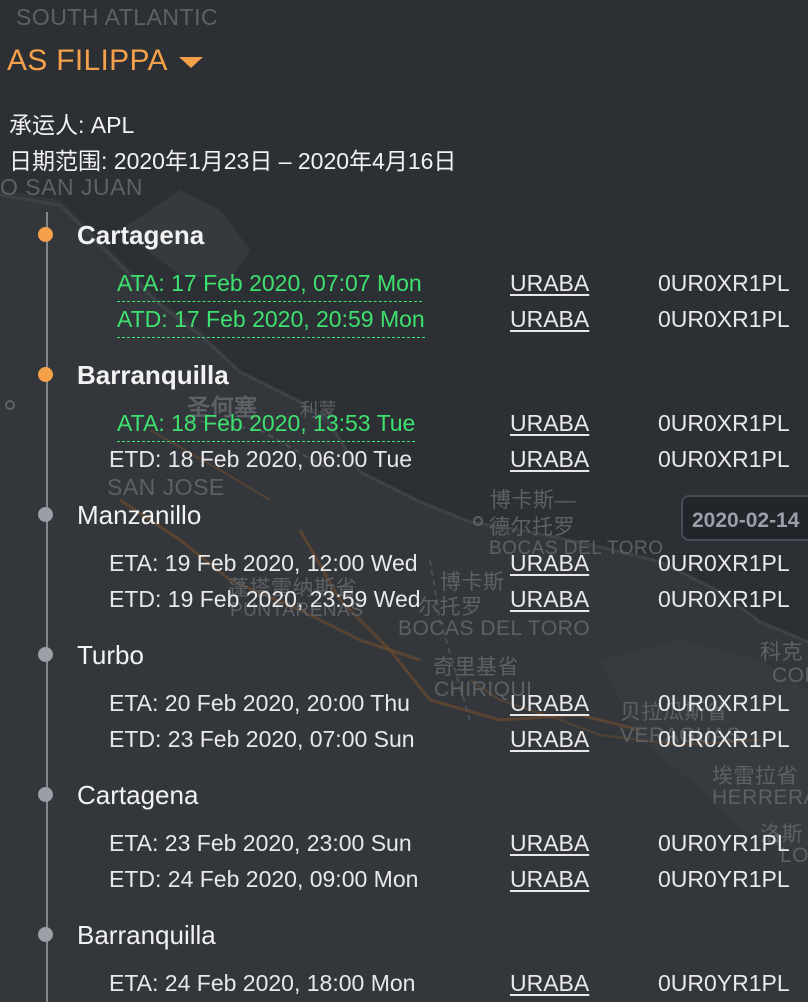 Image resolution: width=808 pixels, height=1002 pixels. Describe the element at coordinates (269, 286) in the screenshot. I see `actual-time: ATA: 17 Feb 2020, 07:07 Mon` at that location.